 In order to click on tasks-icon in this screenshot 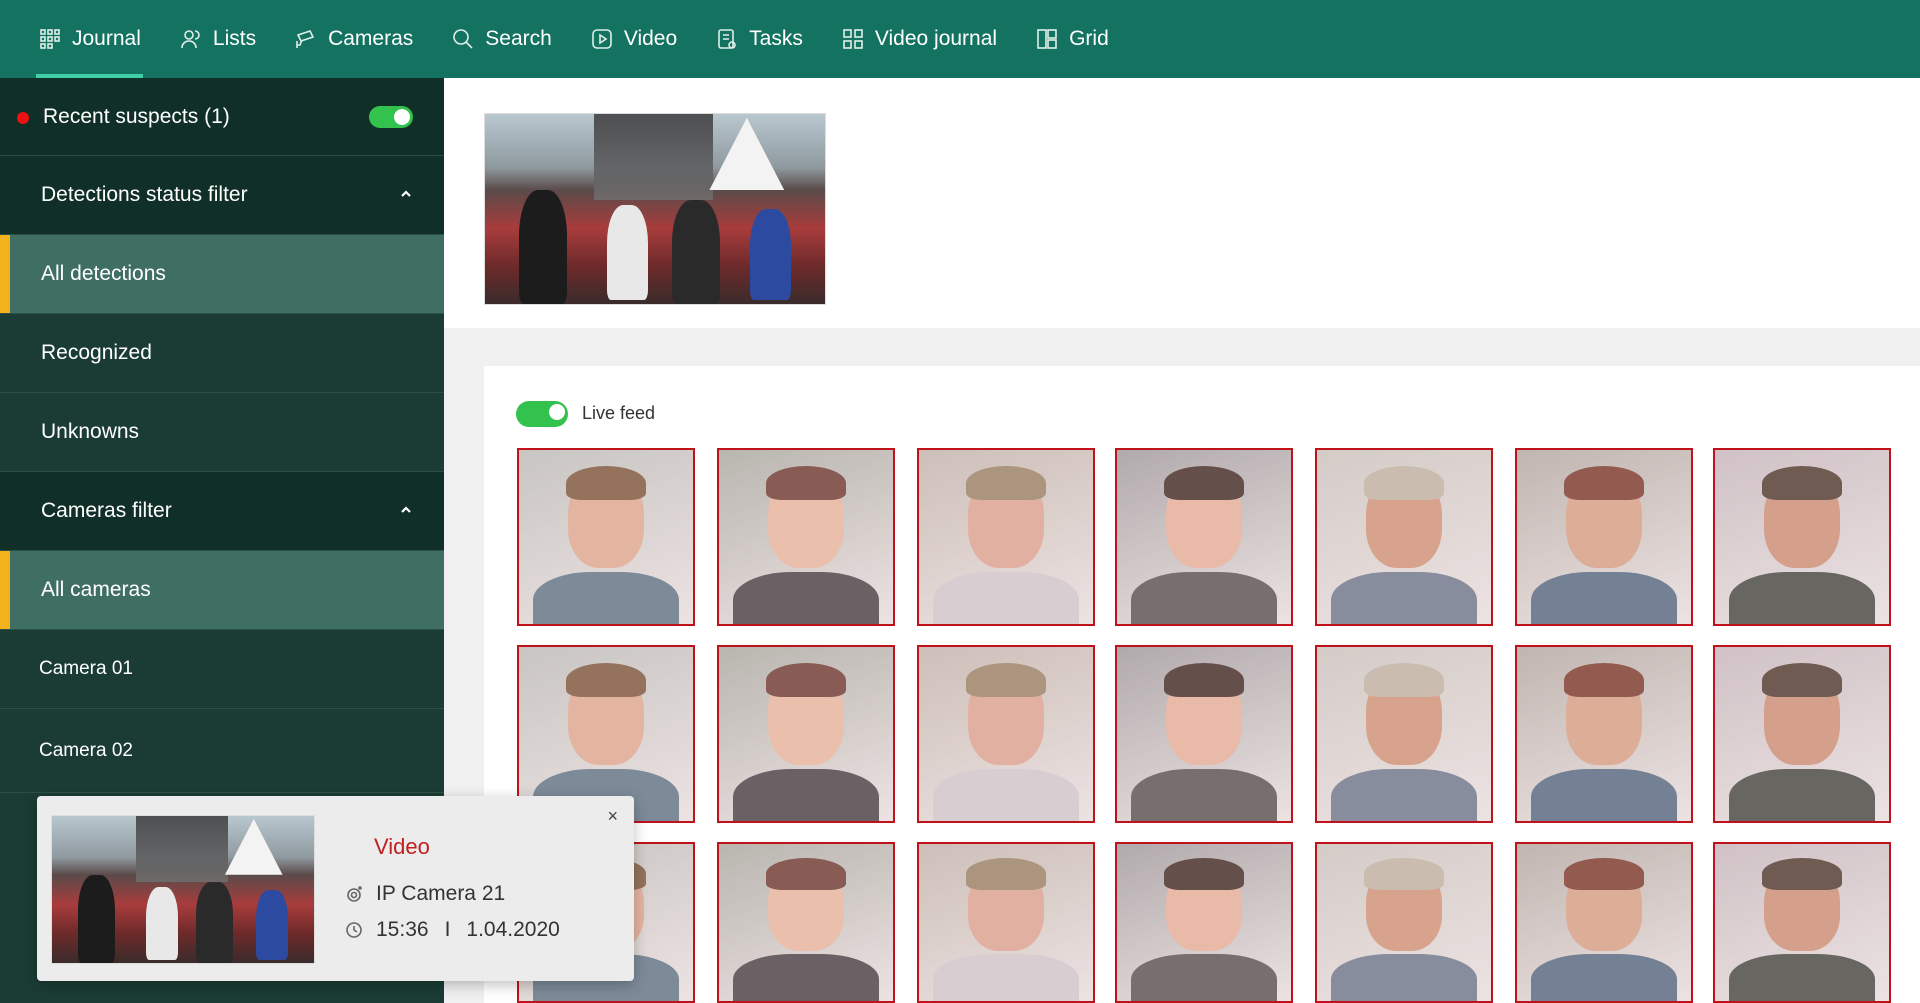, I will do `click(727, 39)`.